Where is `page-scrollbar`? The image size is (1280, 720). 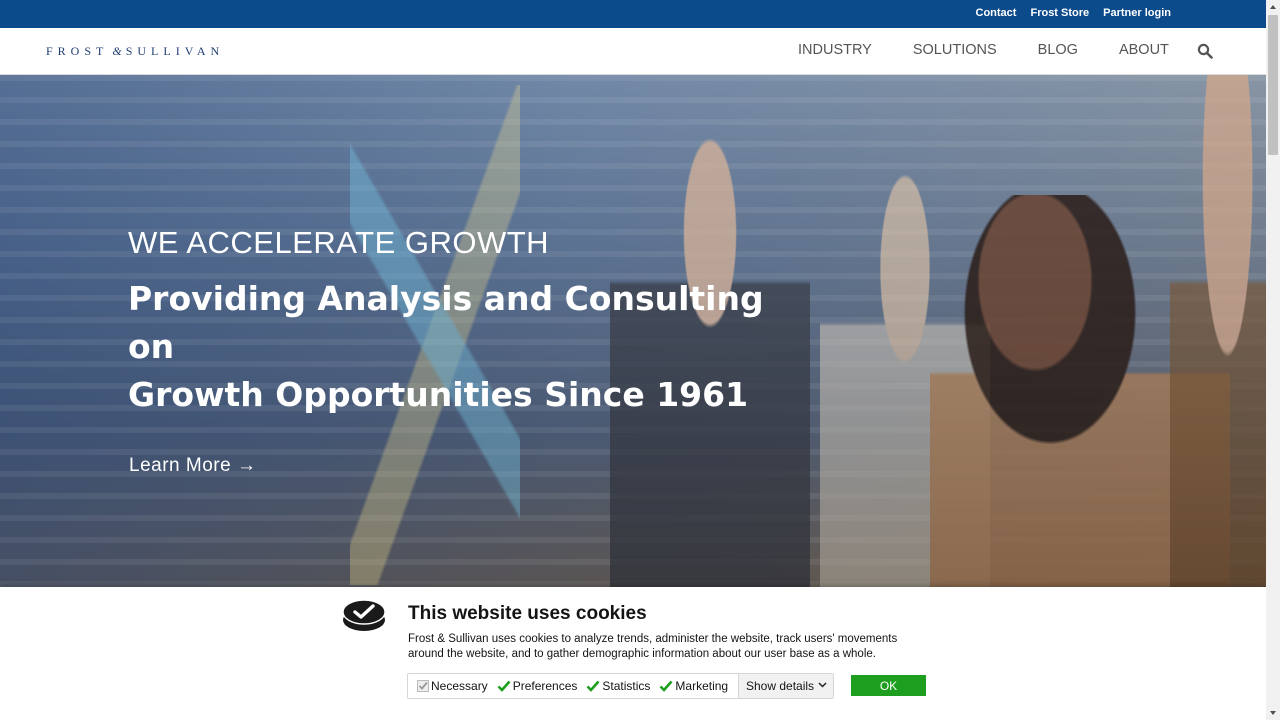 page-scrollbar is located at coordinates (1273, 360).